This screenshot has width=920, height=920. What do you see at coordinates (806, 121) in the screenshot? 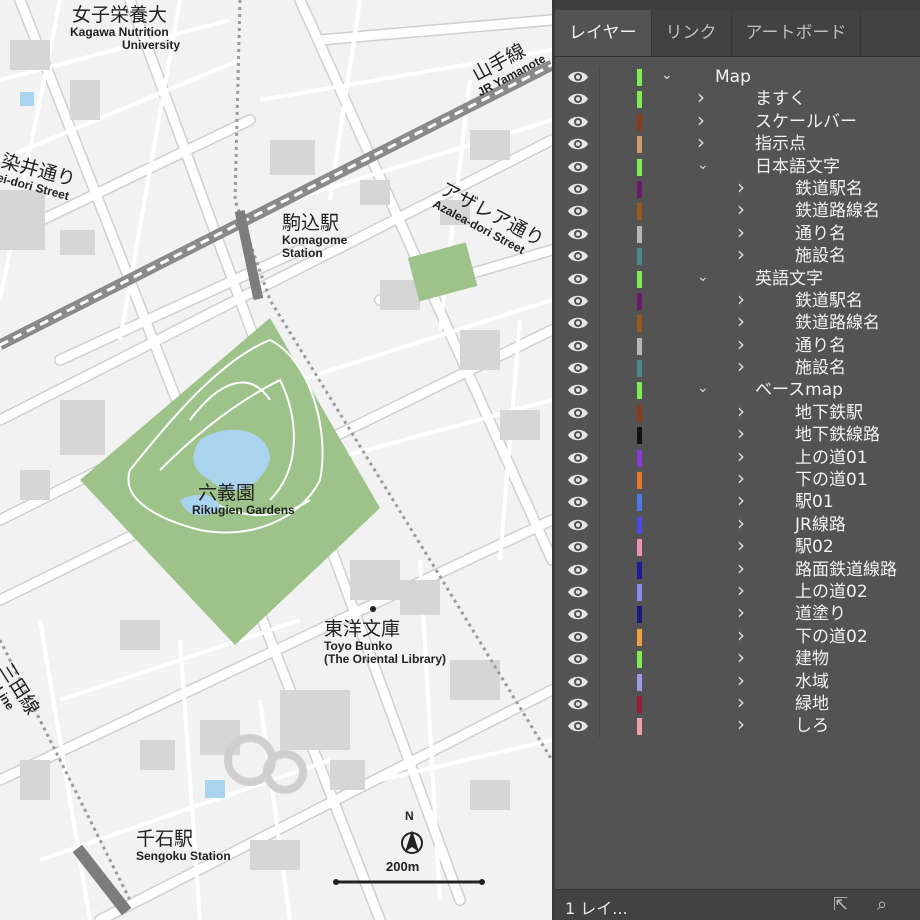
I see `layer-name: スケールバー` at bounding box center [806, 121].